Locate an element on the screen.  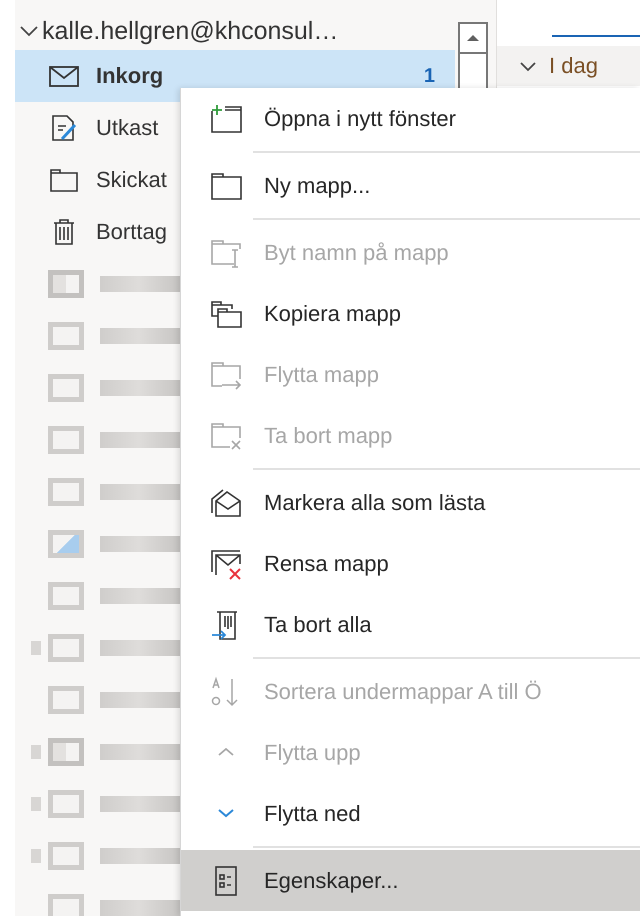
folder-label: Inkorg is located at coordinates (130, 76).